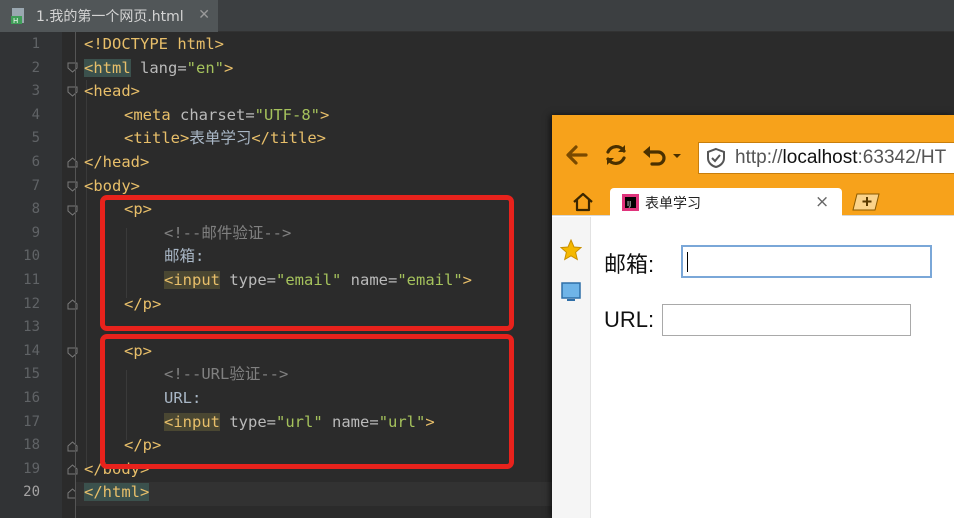  Describe the element at coordinates (786, 320) in the screenshot. I see `url-field` at that location.